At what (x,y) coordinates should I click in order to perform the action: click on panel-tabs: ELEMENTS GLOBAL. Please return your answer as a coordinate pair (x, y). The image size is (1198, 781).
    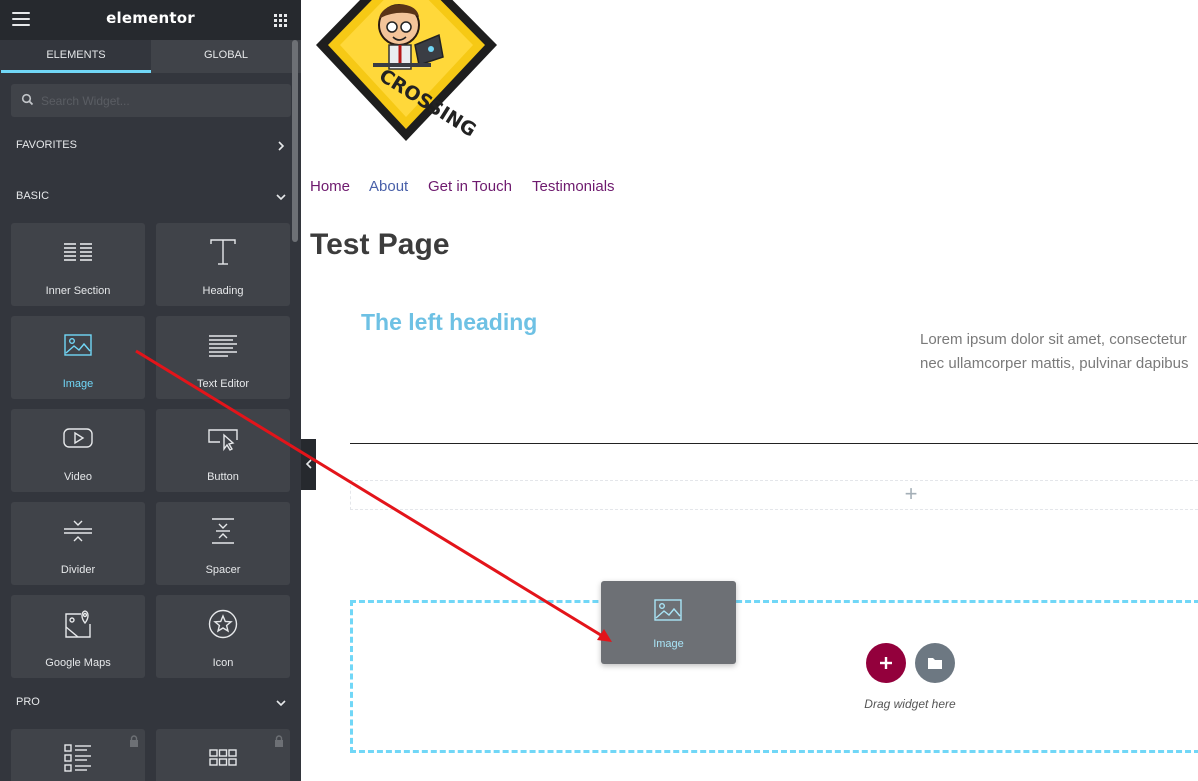
    Looking at the image, I should click on (150, 56).